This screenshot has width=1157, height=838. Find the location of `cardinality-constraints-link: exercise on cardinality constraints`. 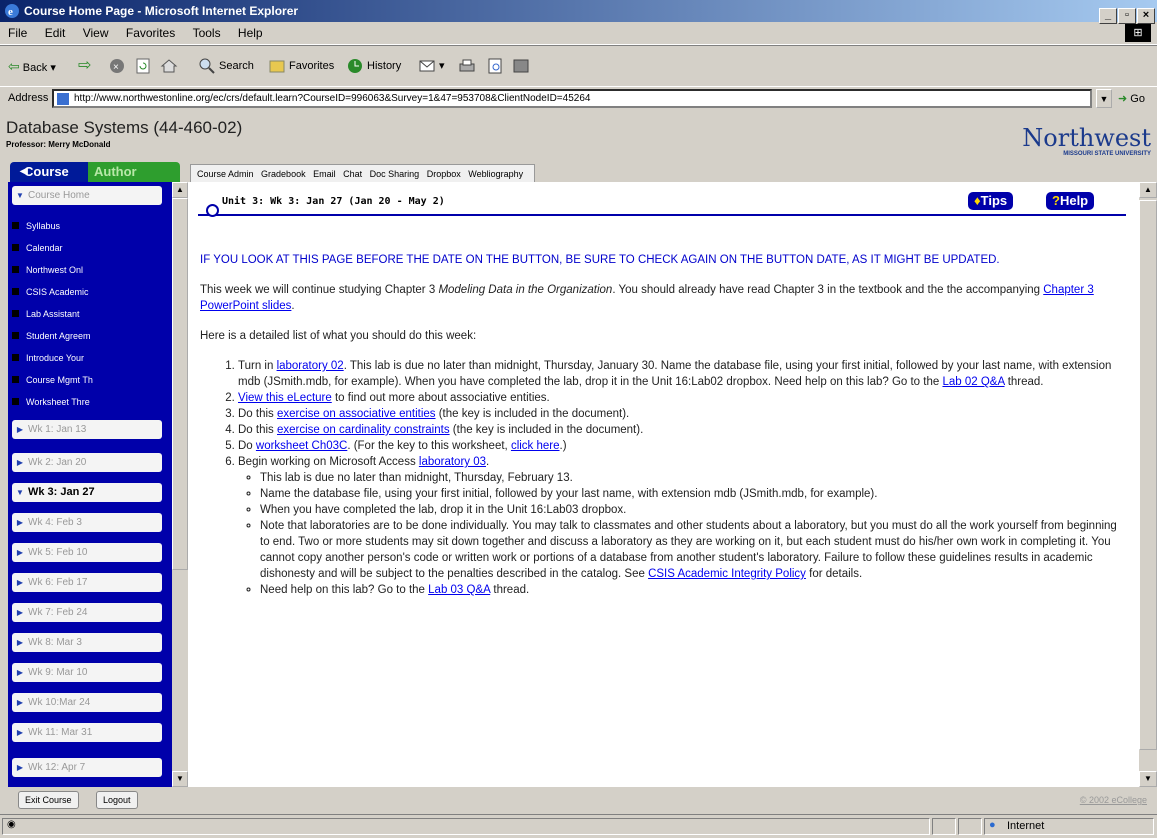

cardinality-constraints-link: exercise on cardinality constraints is located at coordinates (363, 430).